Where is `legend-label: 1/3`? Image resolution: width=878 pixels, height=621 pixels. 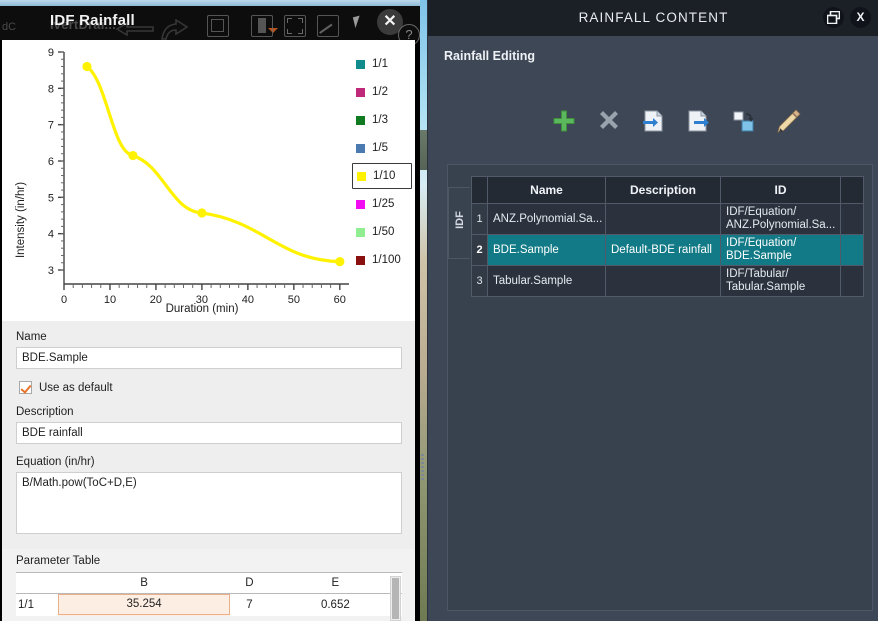 legend-label: 1/3 is located at coordinates (380, 120).